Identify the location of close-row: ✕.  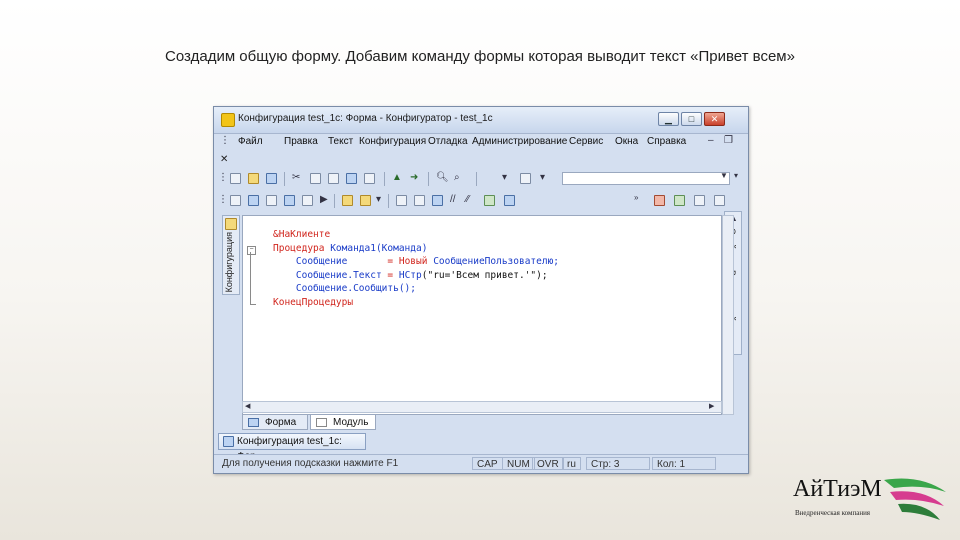
(481, 161).